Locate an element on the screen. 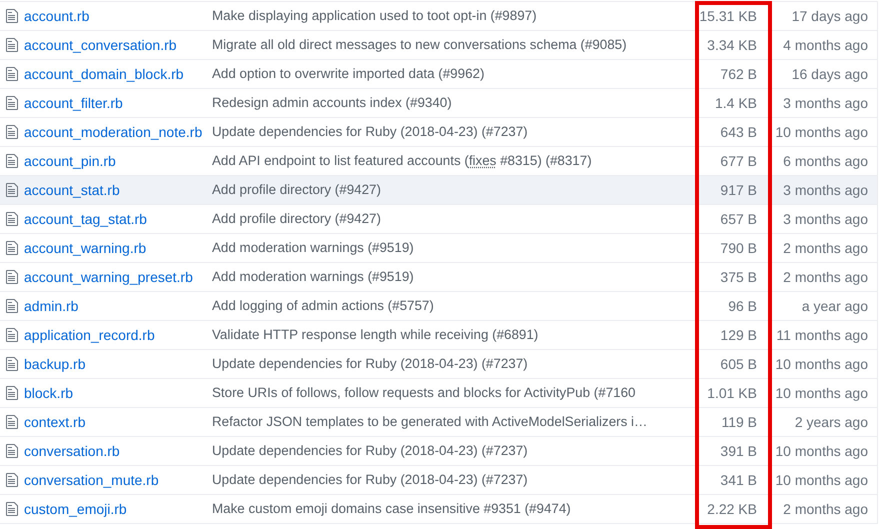  commit-age: 16 days ago is located at coordinates (830, 74).